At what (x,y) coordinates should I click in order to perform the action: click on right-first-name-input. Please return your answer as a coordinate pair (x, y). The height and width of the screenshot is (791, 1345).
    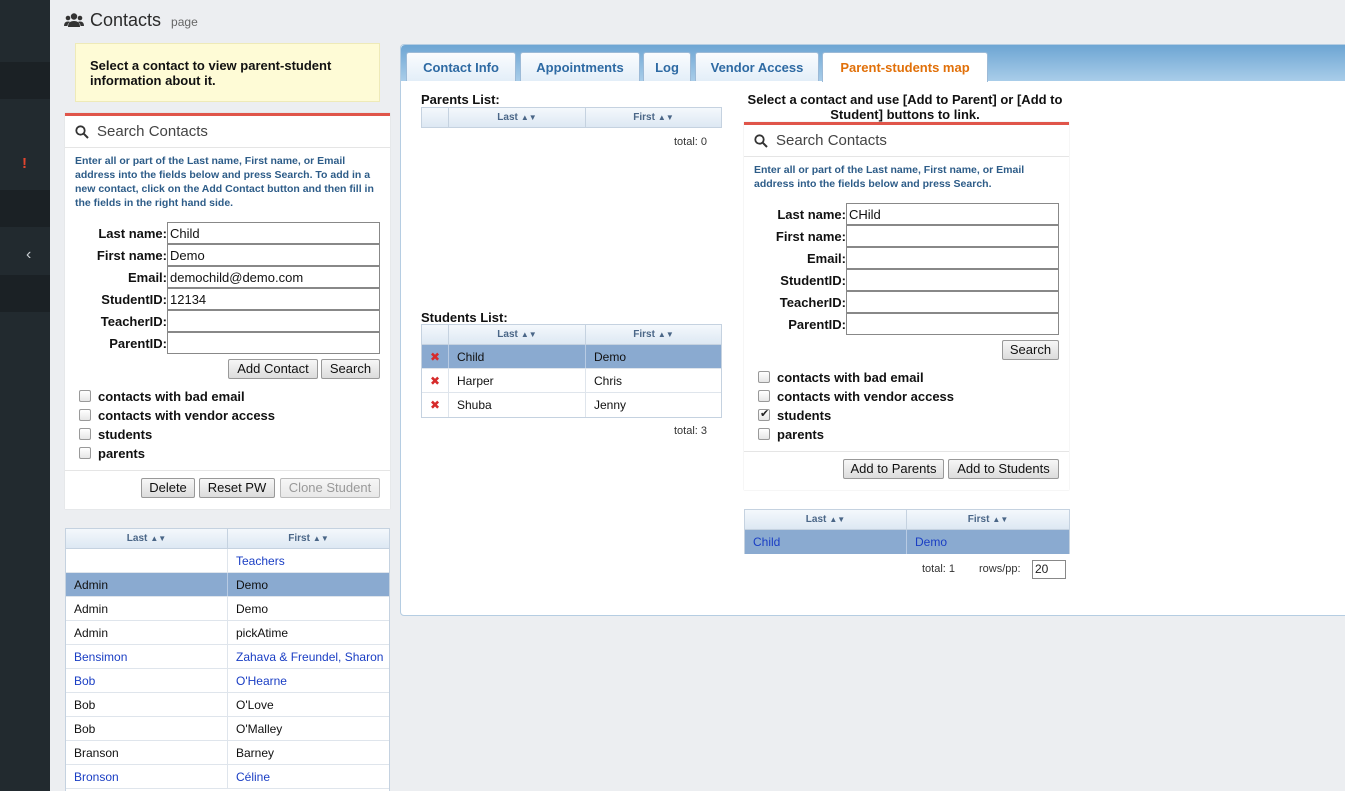
    Looking at the image, I should click on (952, 236).